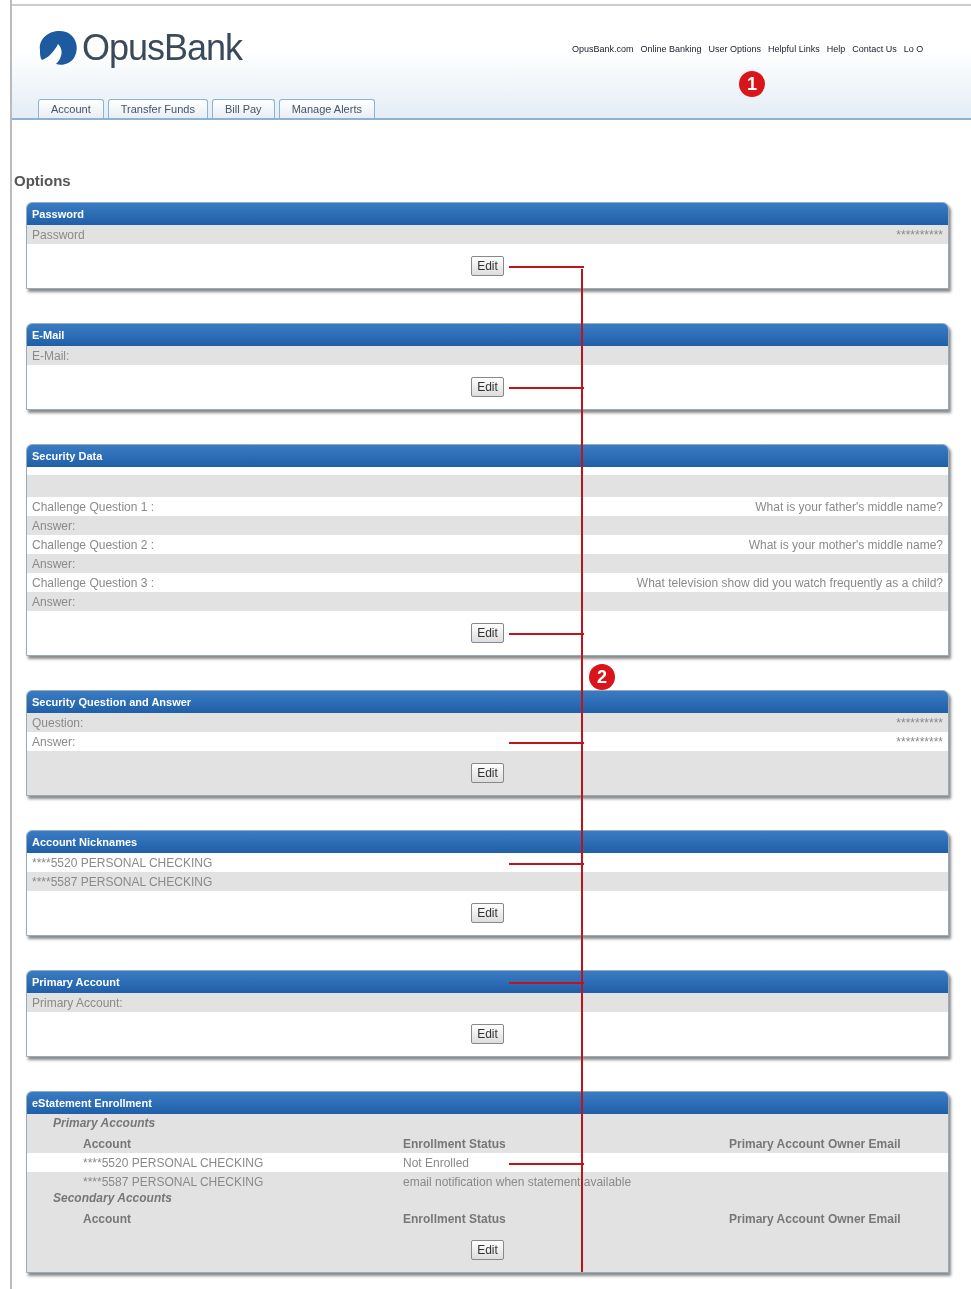  What do you see at coordinates (849, 506) in the screenshot?
I see `row-value: What is your father's middle name?` at bounding box center [849, 506].